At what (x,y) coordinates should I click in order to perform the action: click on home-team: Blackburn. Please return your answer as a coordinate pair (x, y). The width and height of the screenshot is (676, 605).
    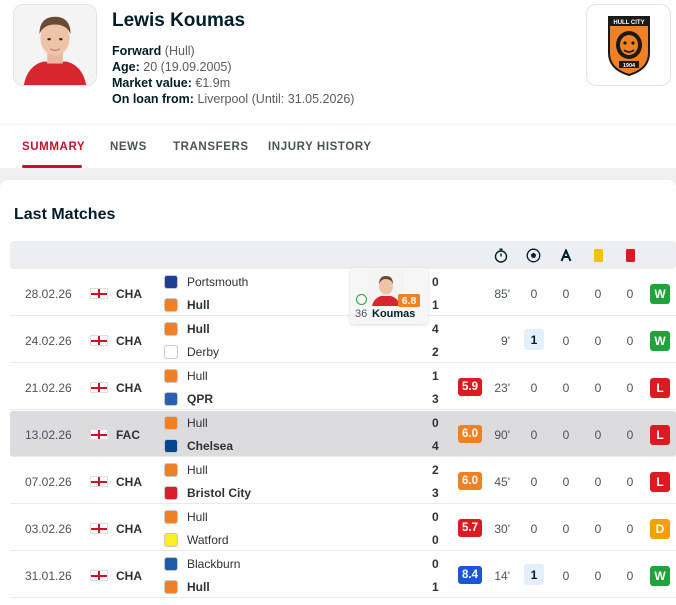
    Looking at the image, I should click on (202, 564).